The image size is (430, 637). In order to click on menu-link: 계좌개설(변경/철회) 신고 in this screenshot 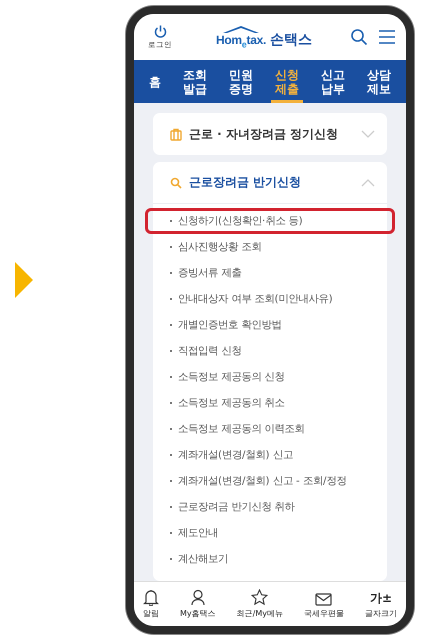, I will do `click(270, 455)`.